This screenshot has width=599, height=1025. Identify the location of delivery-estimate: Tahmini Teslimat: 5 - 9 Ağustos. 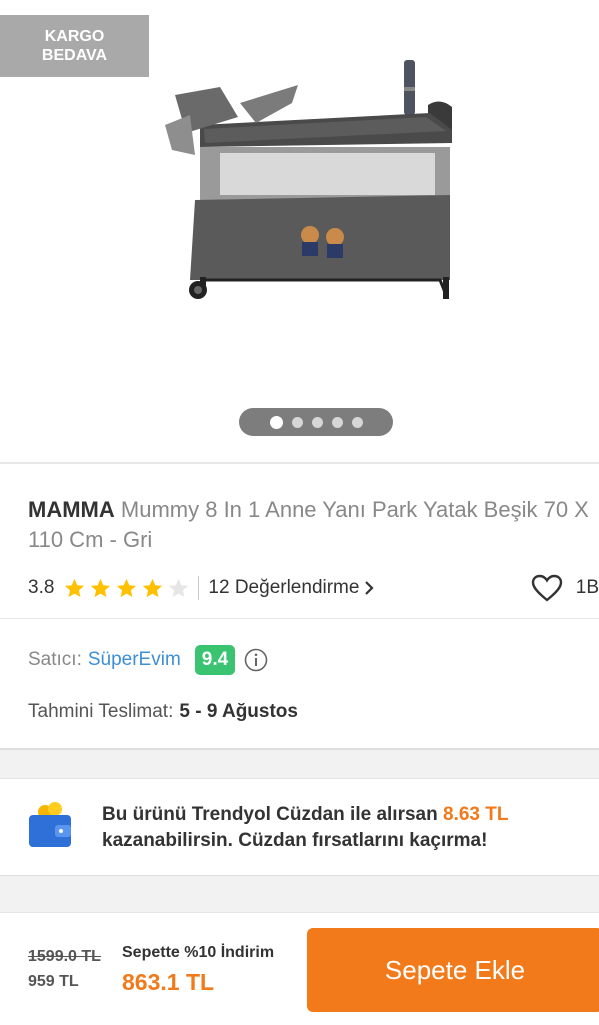
(163, 712).